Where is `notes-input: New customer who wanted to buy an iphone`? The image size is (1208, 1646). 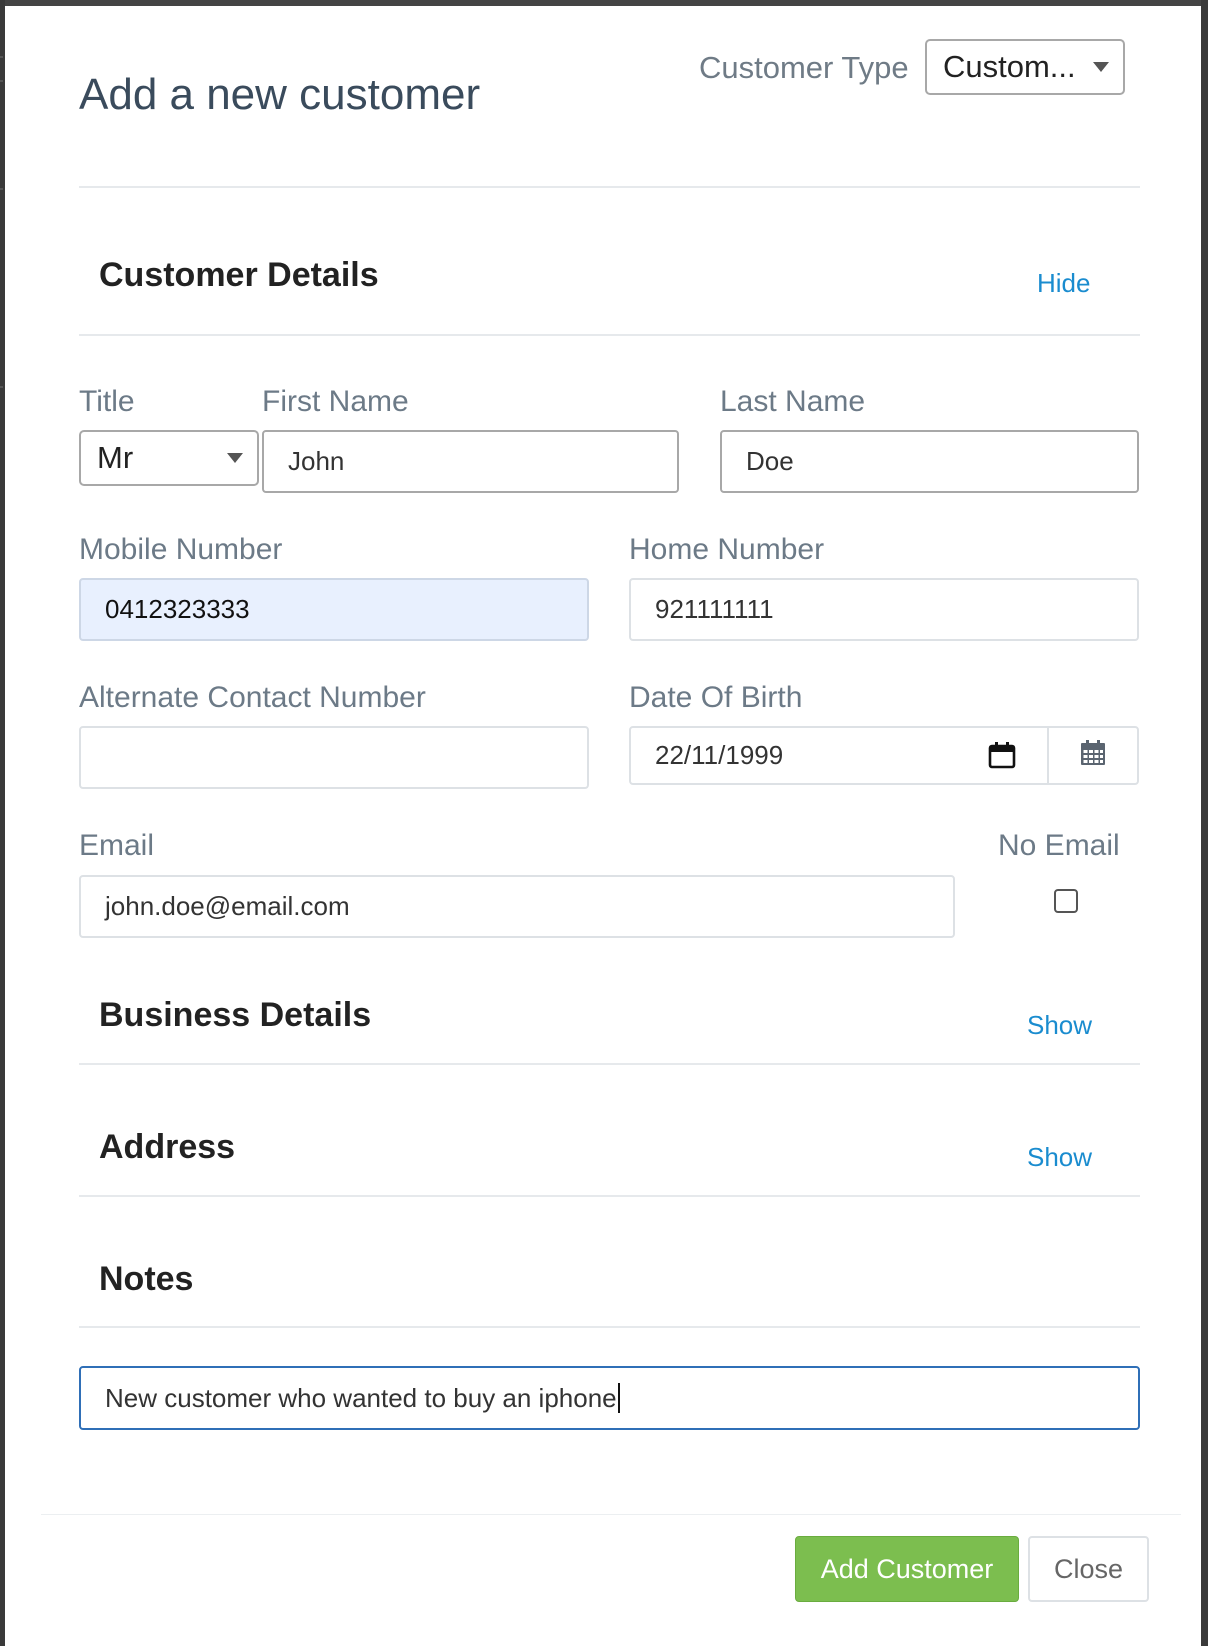 notes-input: New customer who wanted to buy an iphone is located at coordinates (609, 1398).